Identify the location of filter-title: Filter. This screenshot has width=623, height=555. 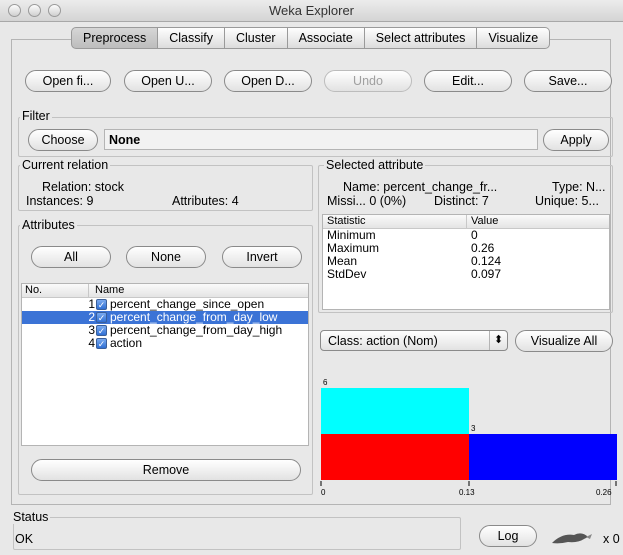
(36, 116).